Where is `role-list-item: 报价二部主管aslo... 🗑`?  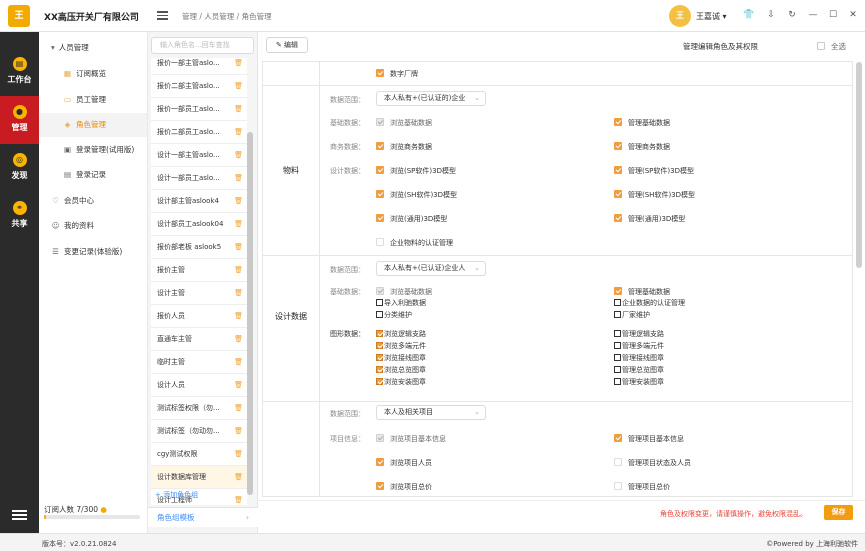 role-list-item: 报价二部主管aslo... 🗑 is located at coordinates (199, 86).